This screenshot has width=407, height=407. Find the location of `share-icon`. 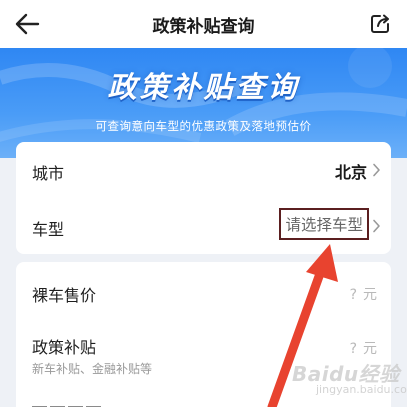

share-icon is located at coordinates (380, 24).